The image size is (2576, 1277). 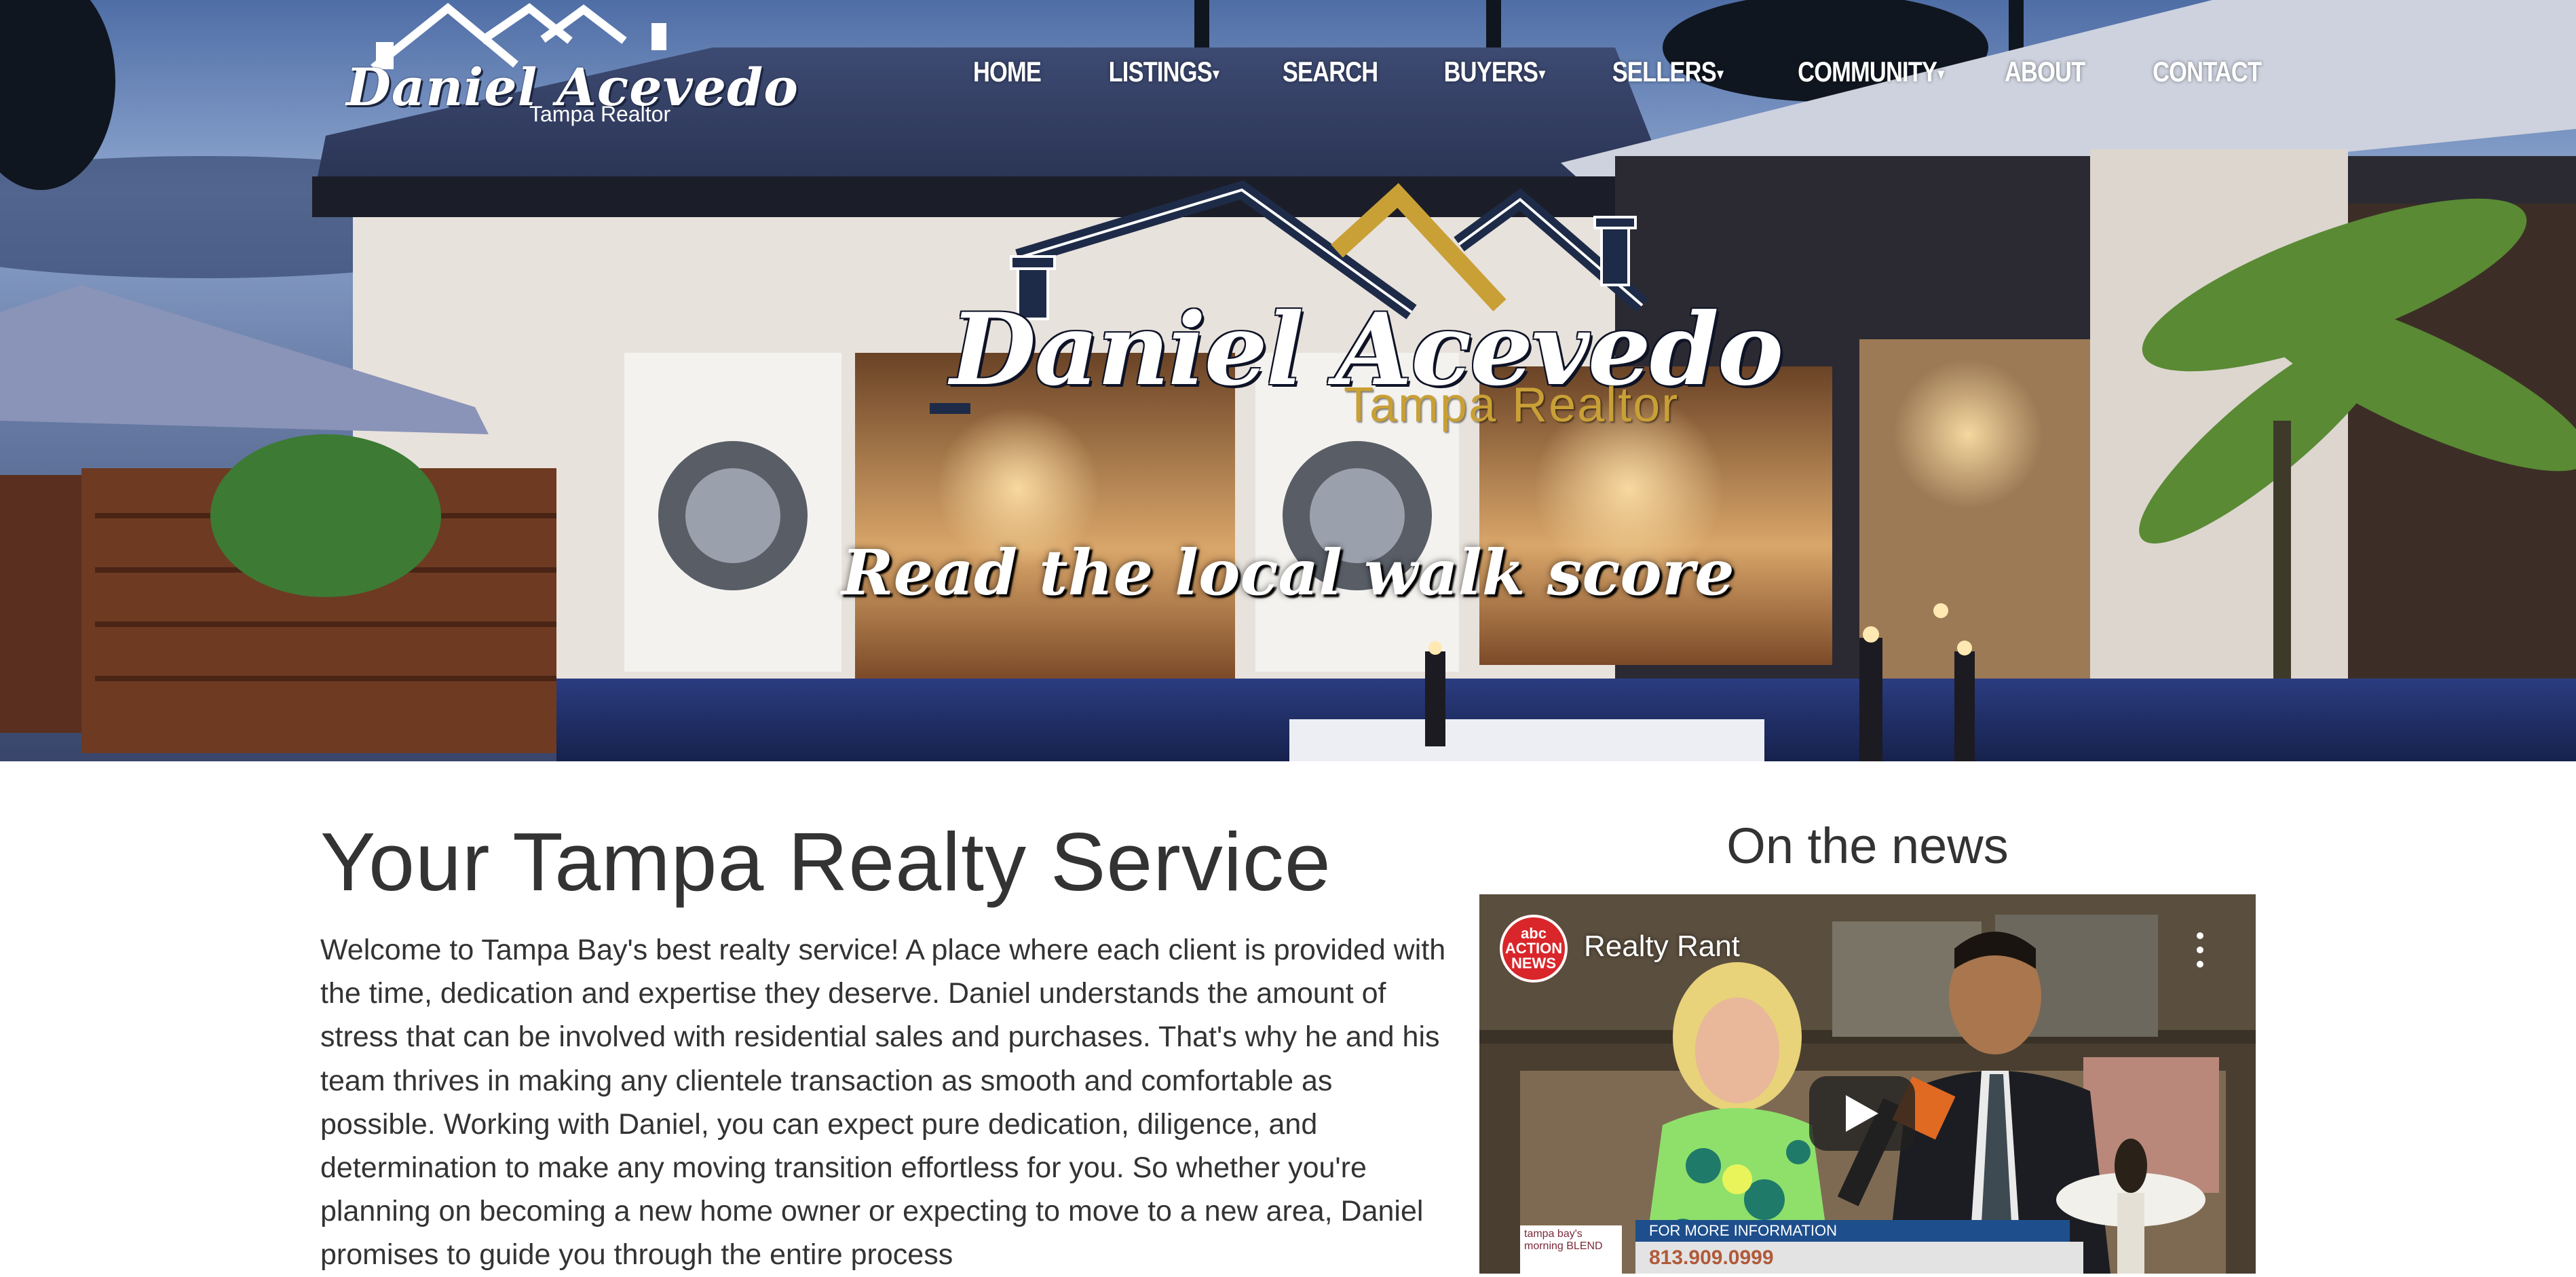 I want to click on more-options-icon, so click(x=2200, y=950).